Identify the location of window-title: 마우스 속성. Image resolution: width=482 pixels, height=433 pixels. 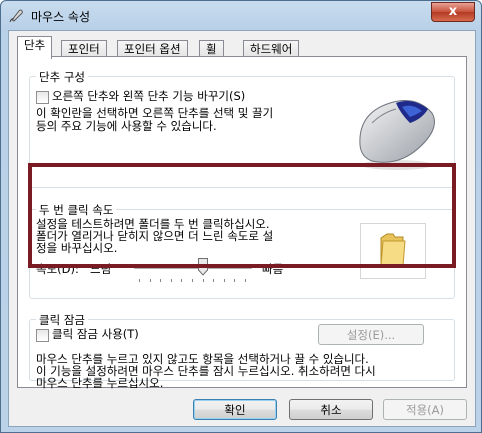
(61, 17).